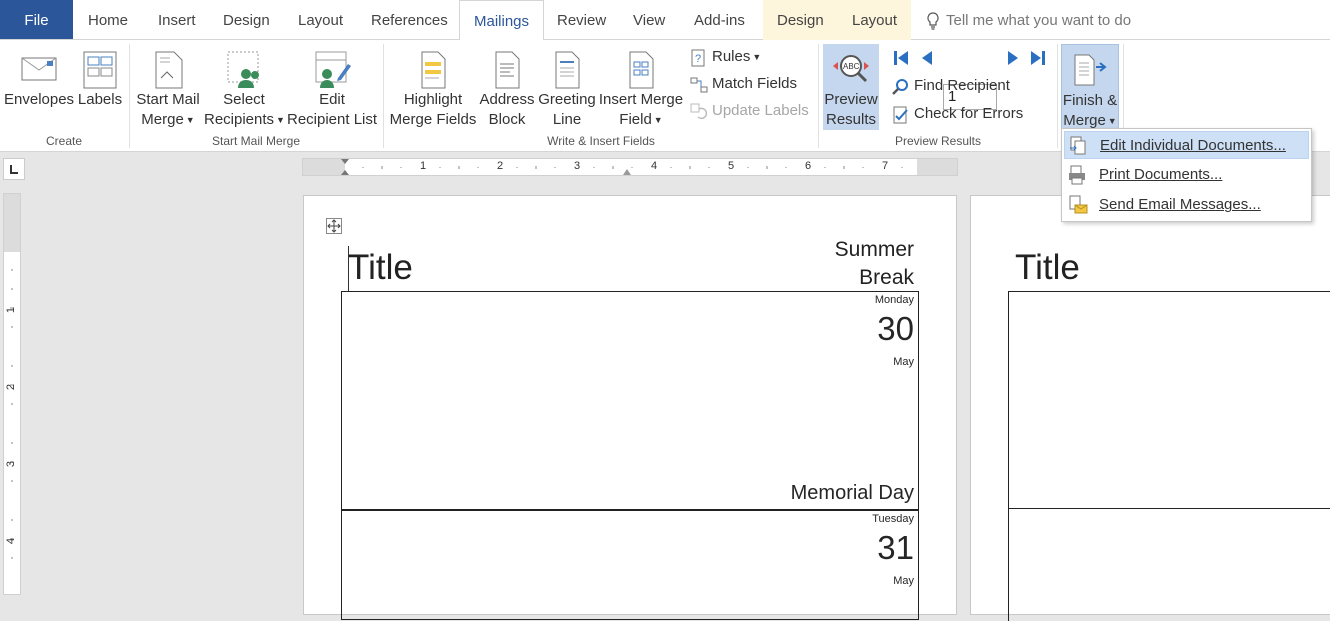  What do you see at coordinates (433, 119) in the screenshot?
I see `highlight-label-2: Merge Fields` at bounding box center [433, 119].